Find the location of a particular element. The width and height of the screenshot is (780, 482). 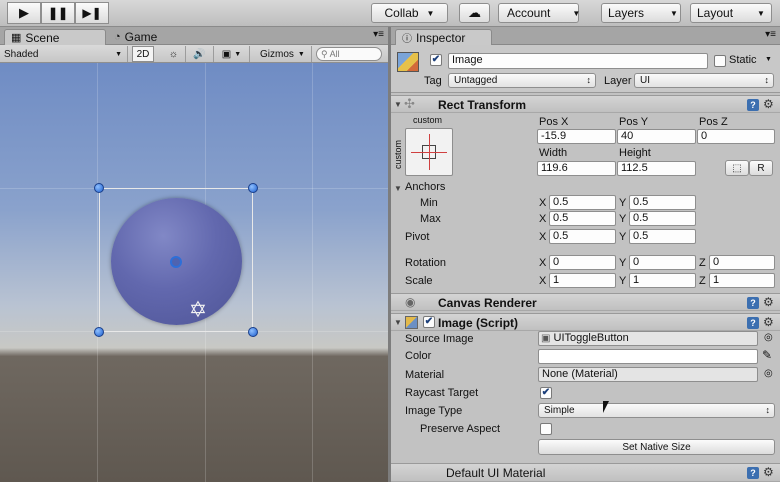

tab-inspector: ⓘ Inspector is located at coordinates (443, 37).